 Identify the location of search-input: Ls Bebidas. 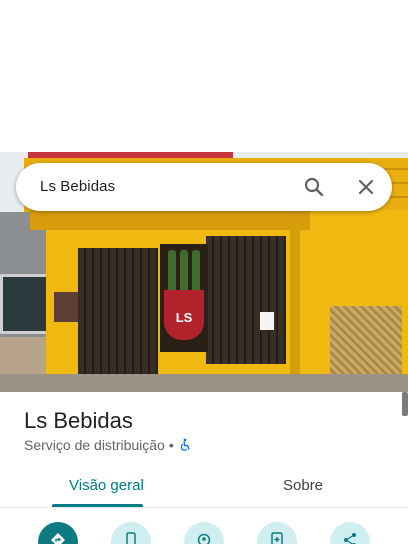
(77, 186).